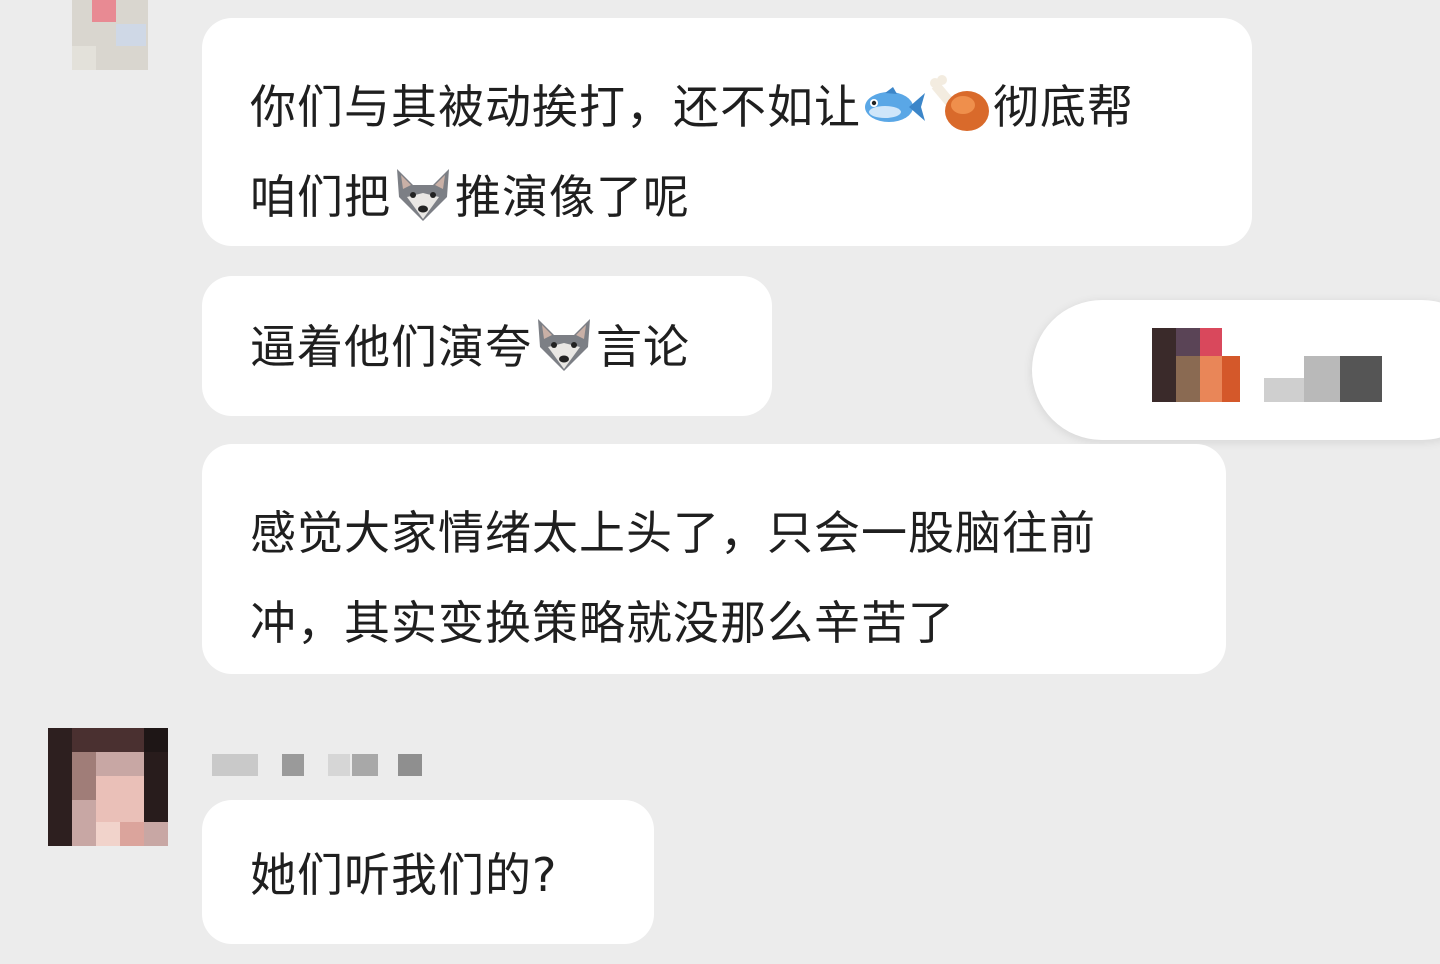 The height and width of the screenshot is (964, 1440). What do you see at coordinates (391, 347) in the screenshot?
I see `message-text: 逼着他们演夸` at bounding box center [391, 347].